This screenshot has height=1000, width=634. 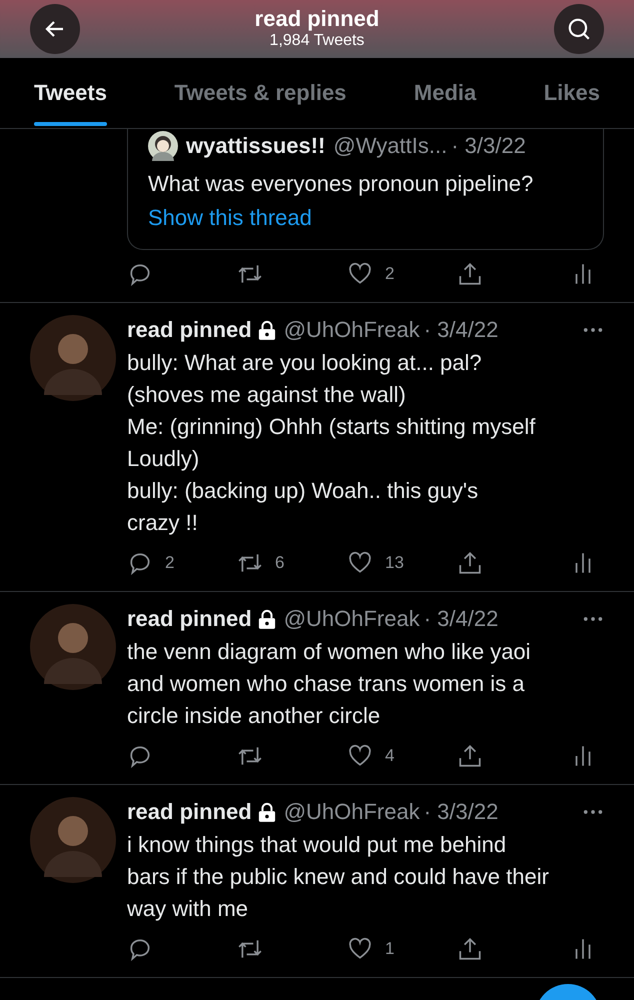 What do you see at coordinates (329, 684) in the screenshot?
I see `tweet-text: the venn diagram of women who like yaoi and women who chase trans women is a circle inside another circle` at bounding box center [329, 684].